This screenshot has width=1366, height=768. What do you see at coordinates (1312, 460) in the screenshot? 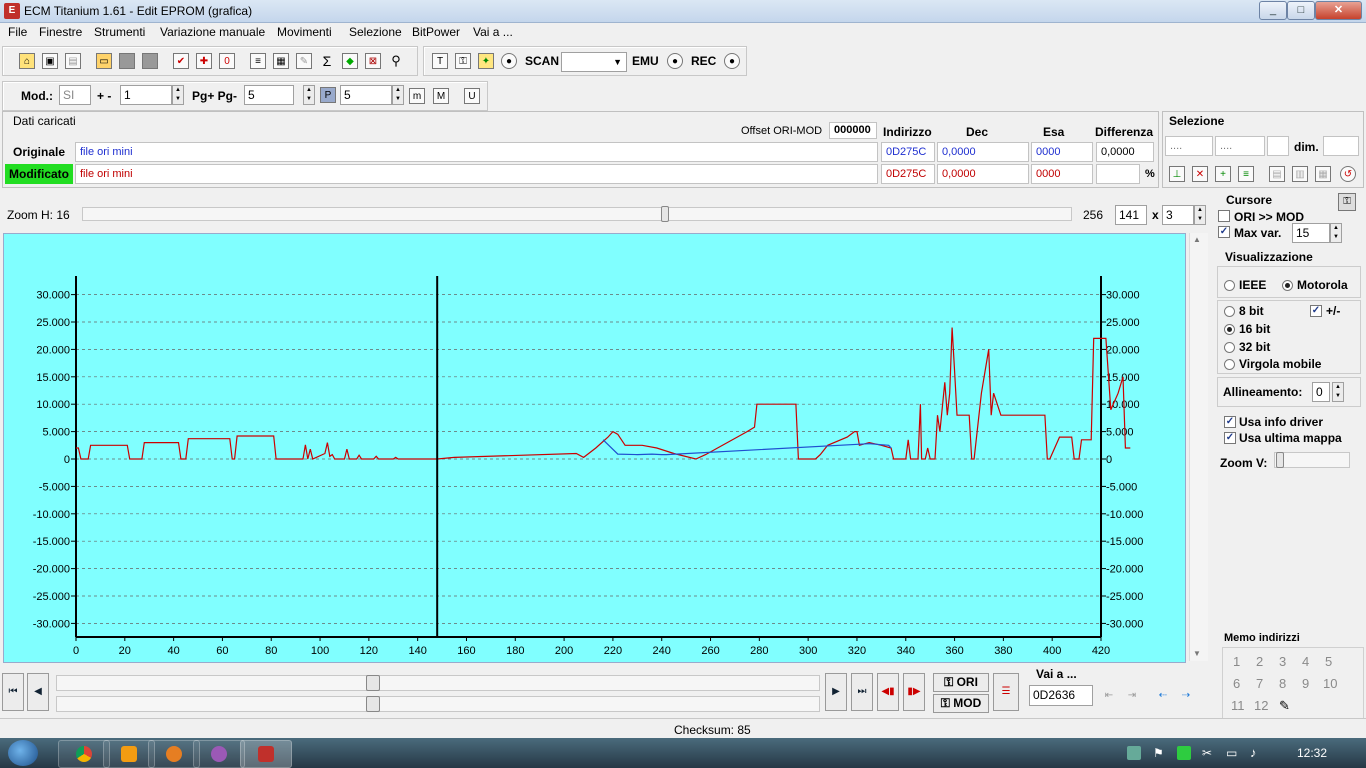
I see `zoom-v-slider` at bounding box center [1312, 460].